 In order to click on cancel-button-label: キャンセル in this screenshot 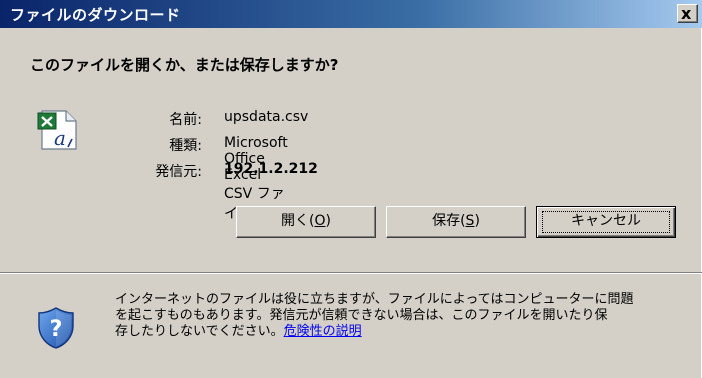, I will do `click(606, 221)`.